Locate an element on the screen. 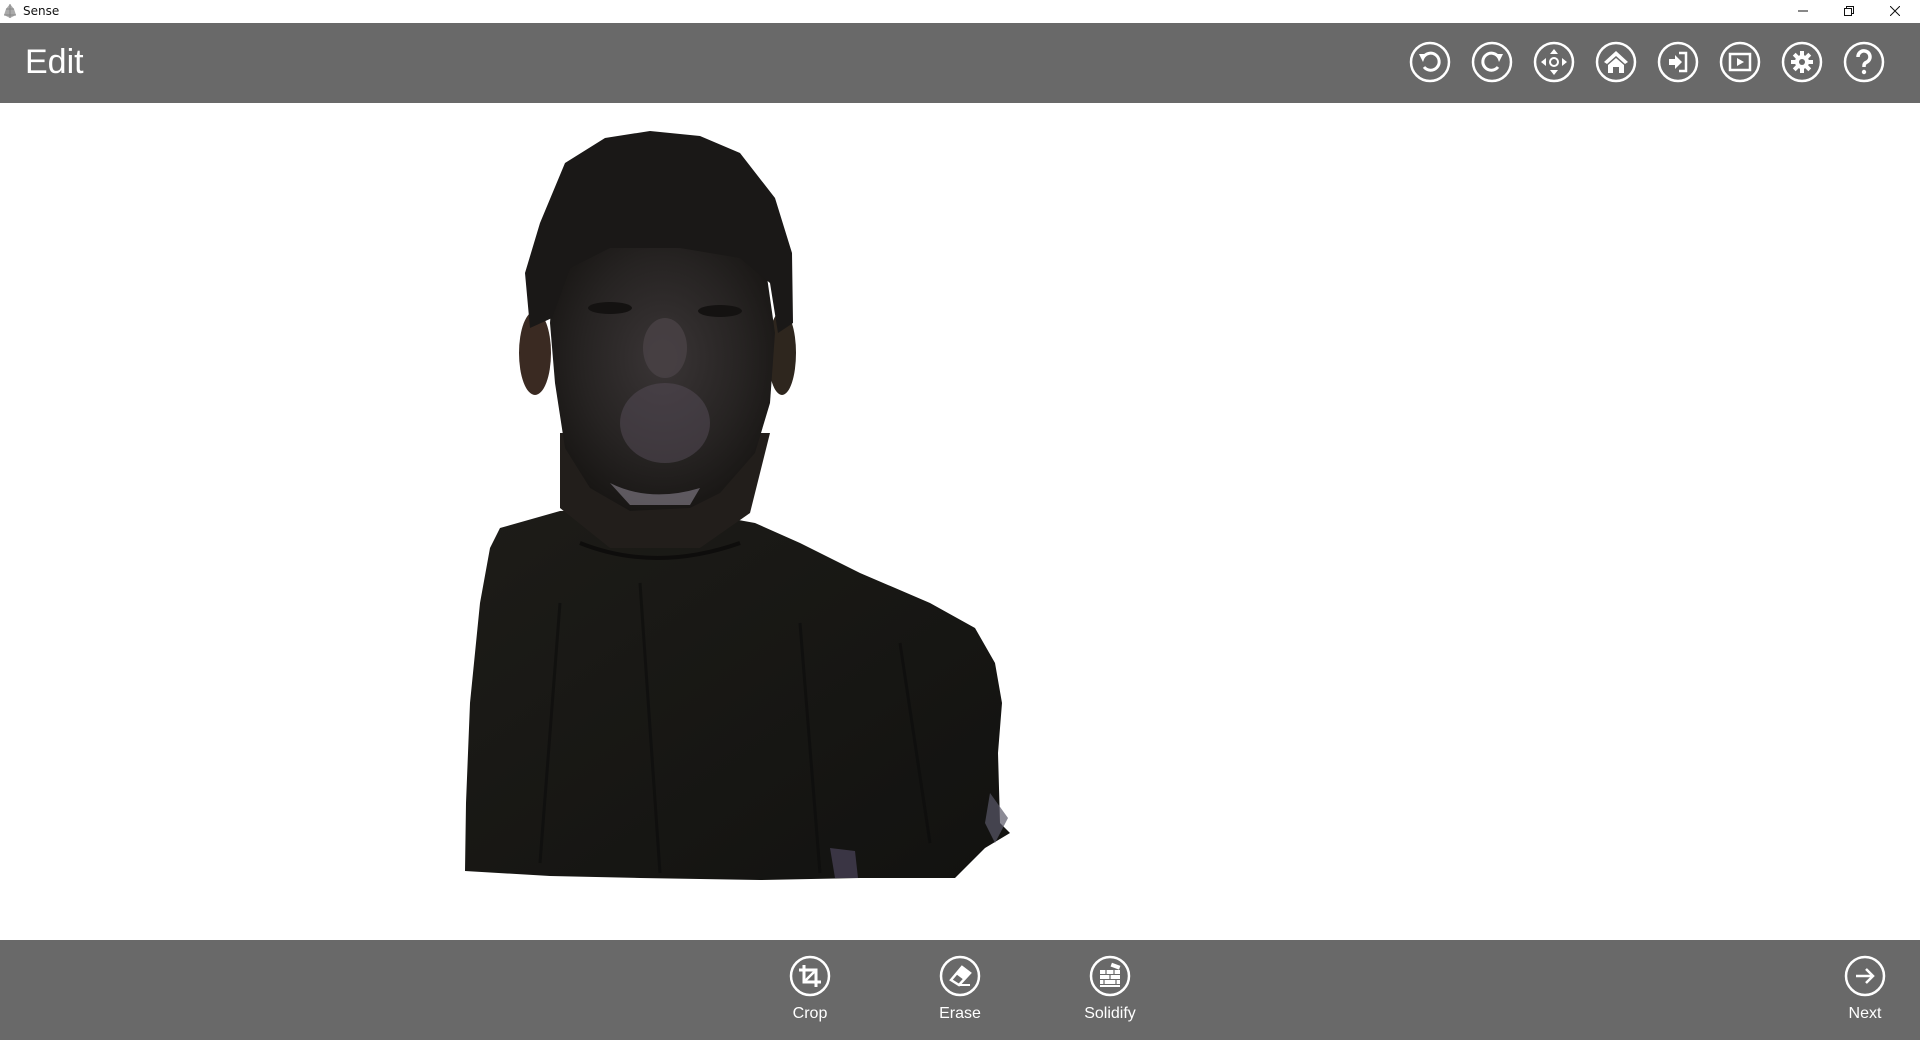  help-icon is located at coordinates (1864, 62).